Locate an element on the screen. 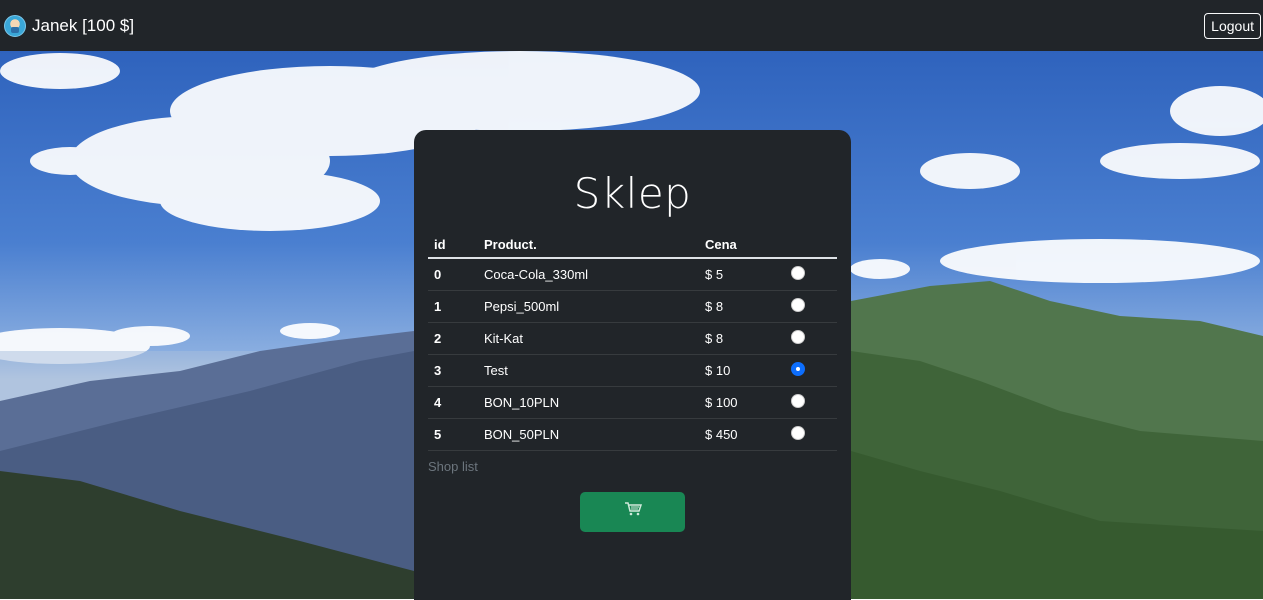 The image size is (1263, 600). table-header-row: id Product. Cena is located at coordinates (632, 245).